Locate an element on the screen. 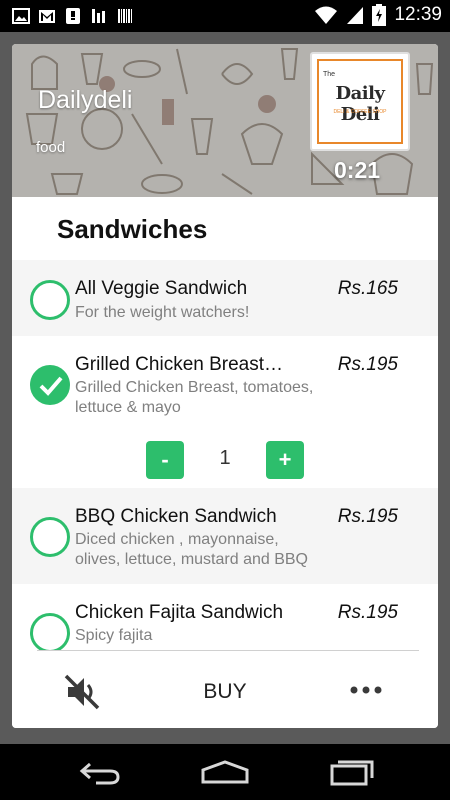  signal-bars-icon is located at coordinates (98, 16).